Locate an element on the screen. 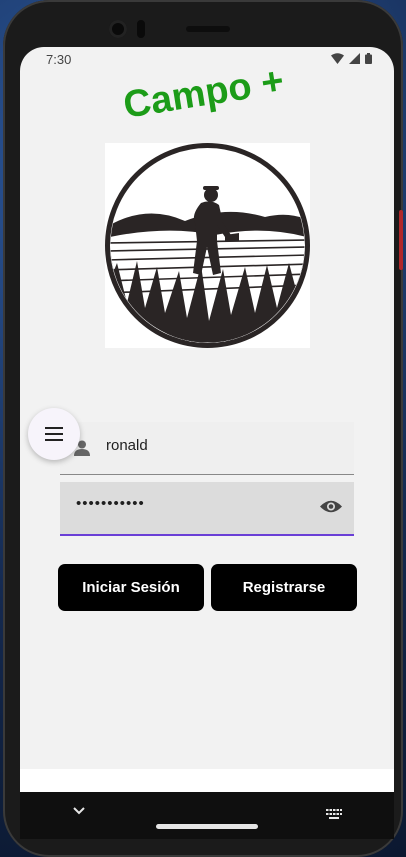  home-gesture-bar is located at coordinates (207, 826).